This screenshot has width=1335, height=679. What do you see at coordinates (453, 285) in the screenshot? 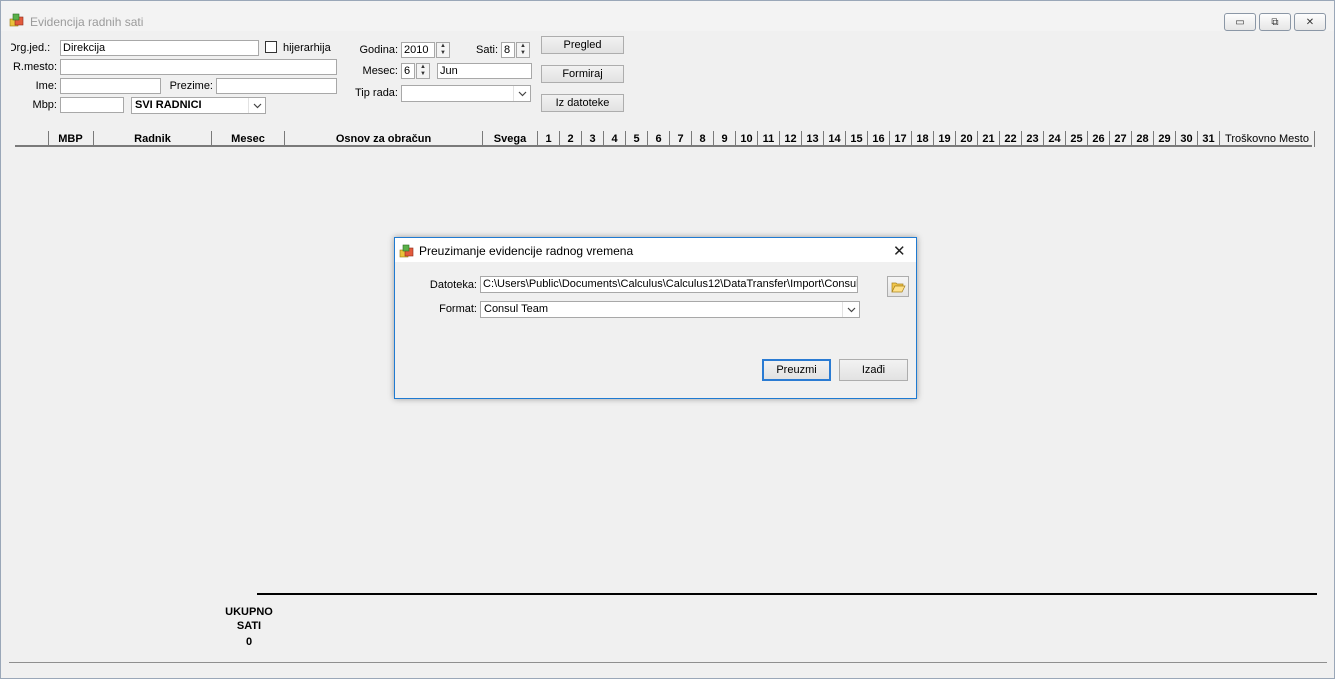
I see `datoteka-label: Datoteka:` at bounding box center [453, 285].